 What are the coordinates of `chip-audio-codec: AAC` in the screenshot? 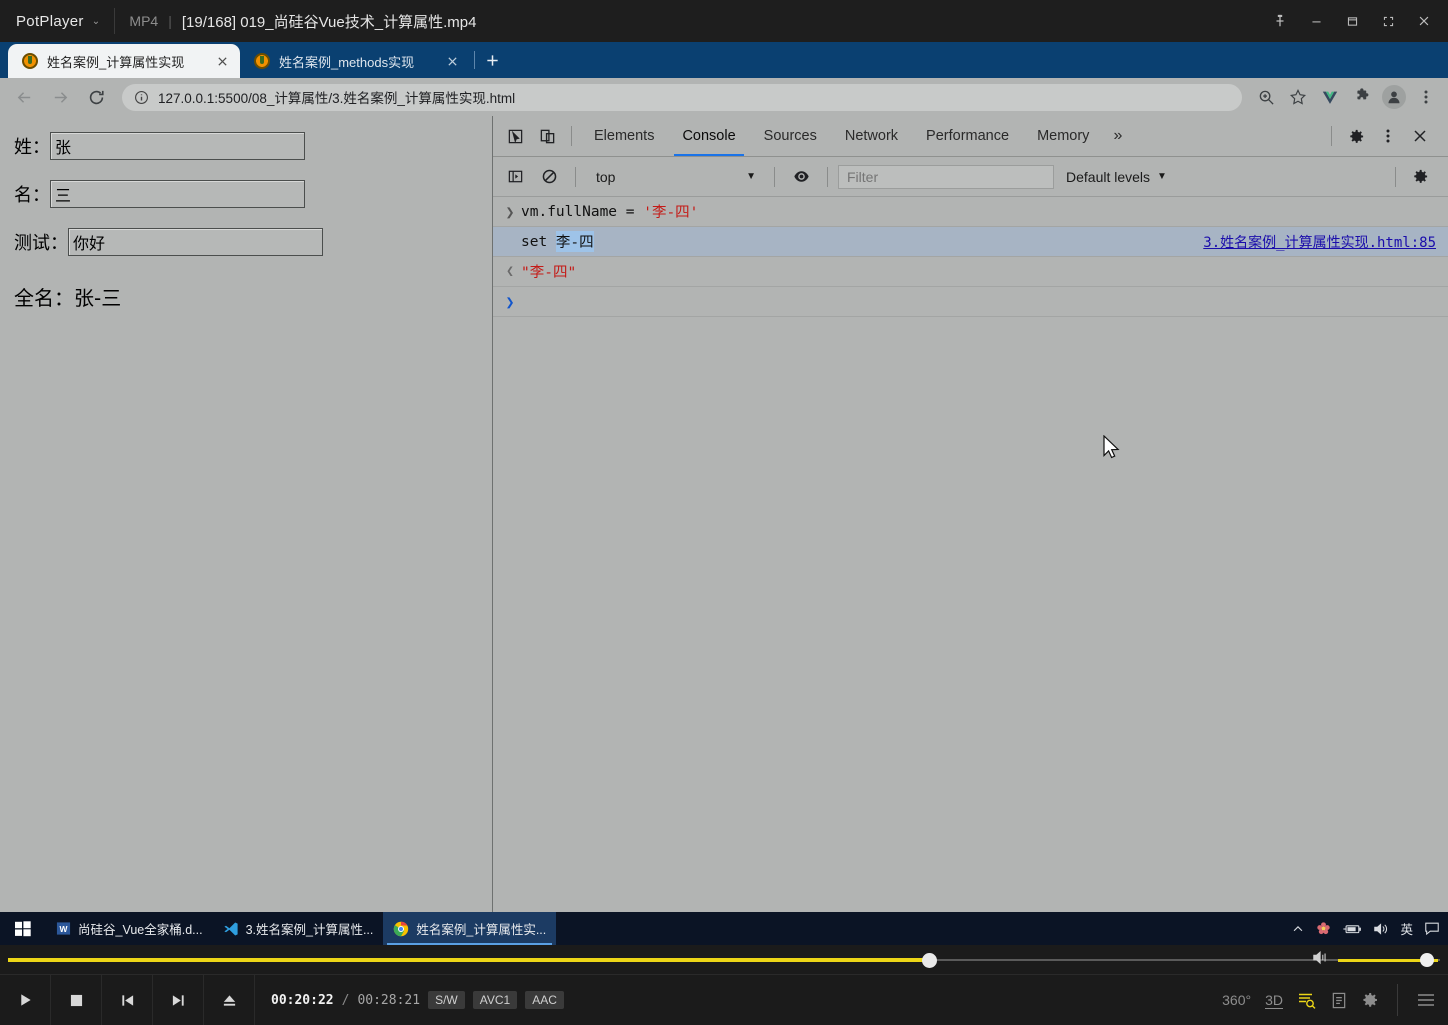 It's located at (544, 1000).